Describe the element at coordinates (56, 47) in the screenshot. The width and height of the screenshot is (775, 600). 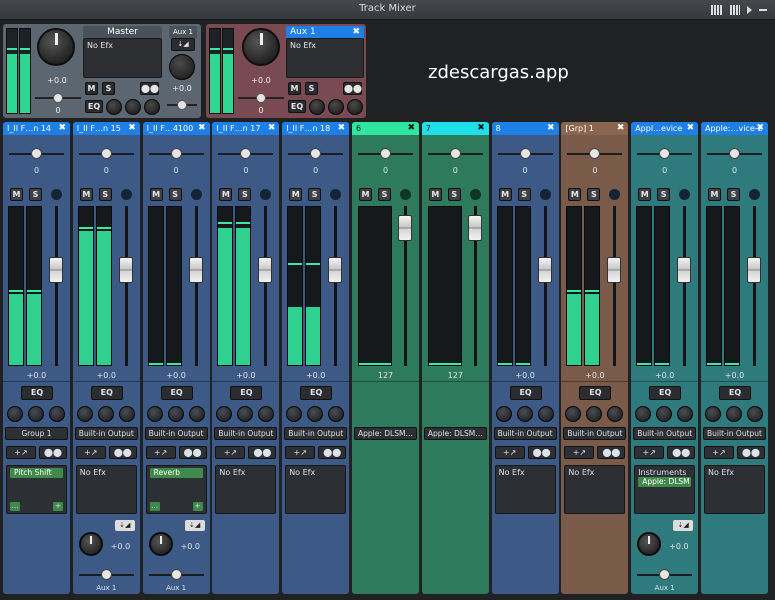
I see `master-volume-knob` at that location.